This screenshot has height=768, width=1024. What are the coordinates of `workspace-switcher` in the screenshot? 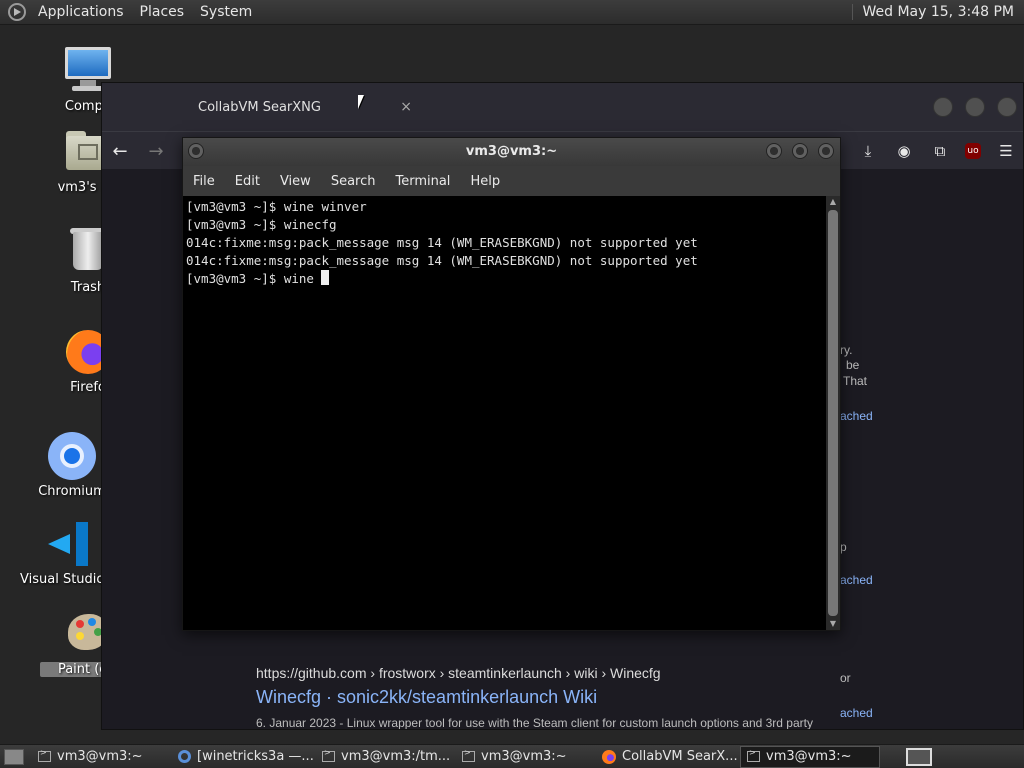 It's located at (919, 756).